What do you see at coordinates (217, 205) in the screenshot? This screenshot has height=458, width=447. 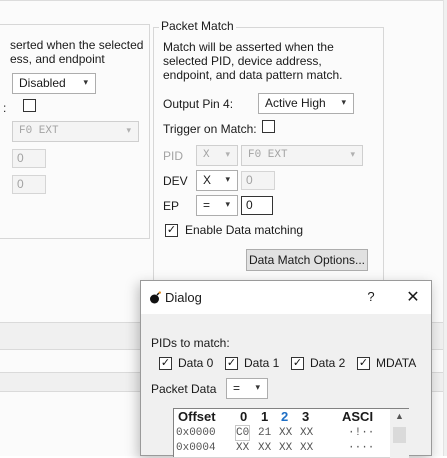 I see `ep-operator-combo: = ▾` at bounding box center [217, 205].